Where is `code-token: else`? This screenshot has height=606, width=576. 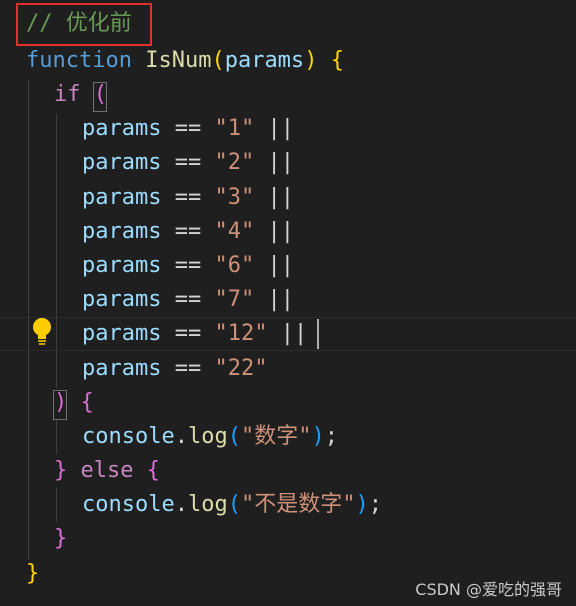
code-token: else is located at coordinates (107, 470).